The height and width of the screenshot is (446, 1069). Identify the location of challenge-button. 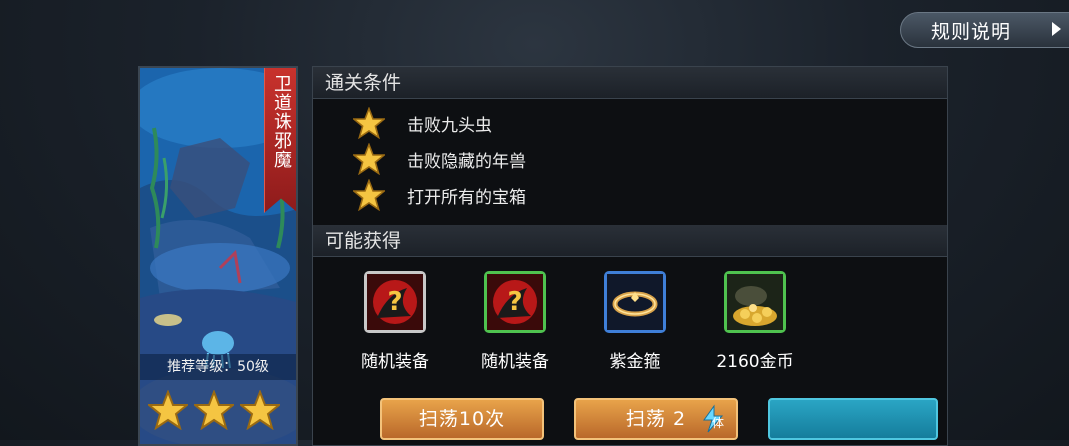
(853, 419).